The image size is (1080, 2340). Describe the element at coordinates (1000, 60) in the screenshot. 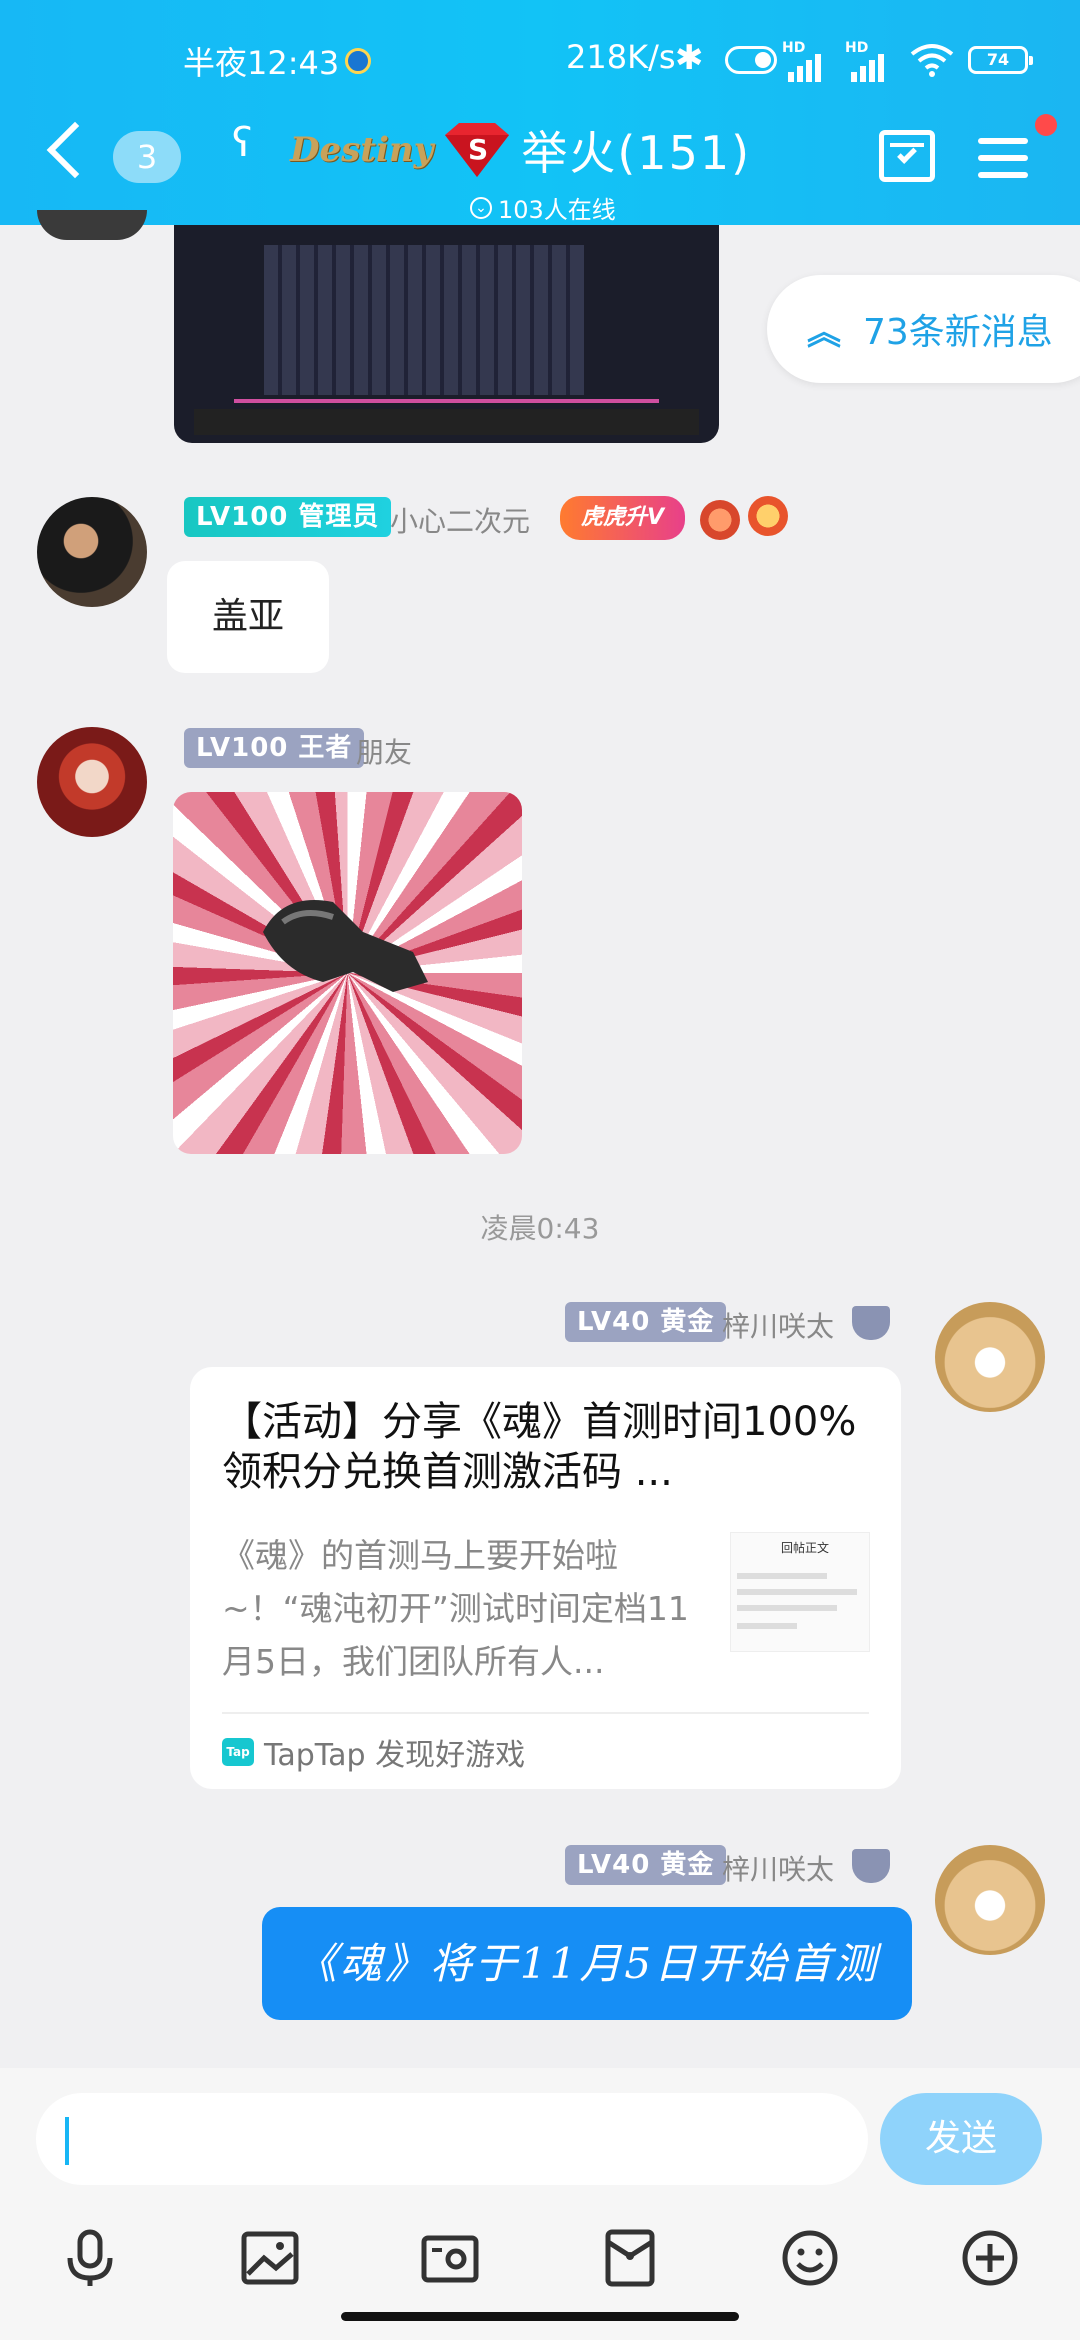

I see `battery-icon: 74` at that location.